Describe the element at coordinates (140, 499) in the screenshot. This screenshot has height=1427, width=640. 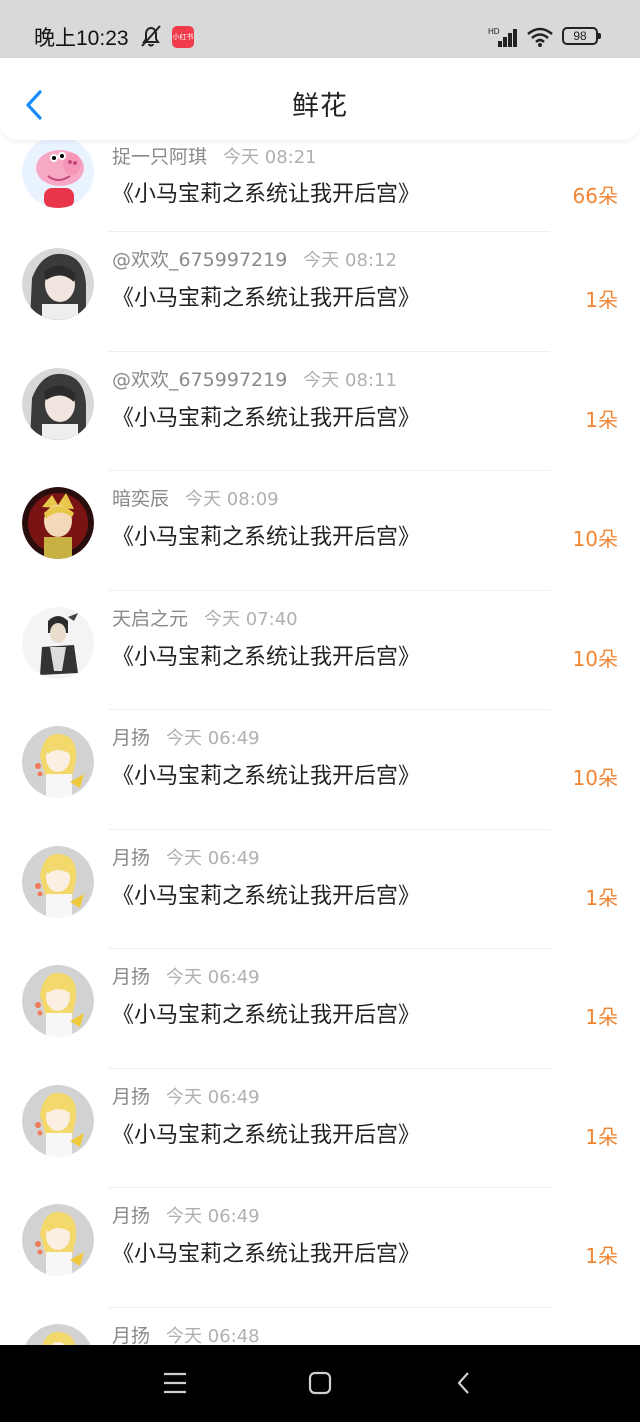
I see `username: 暗奕辰` at that location.